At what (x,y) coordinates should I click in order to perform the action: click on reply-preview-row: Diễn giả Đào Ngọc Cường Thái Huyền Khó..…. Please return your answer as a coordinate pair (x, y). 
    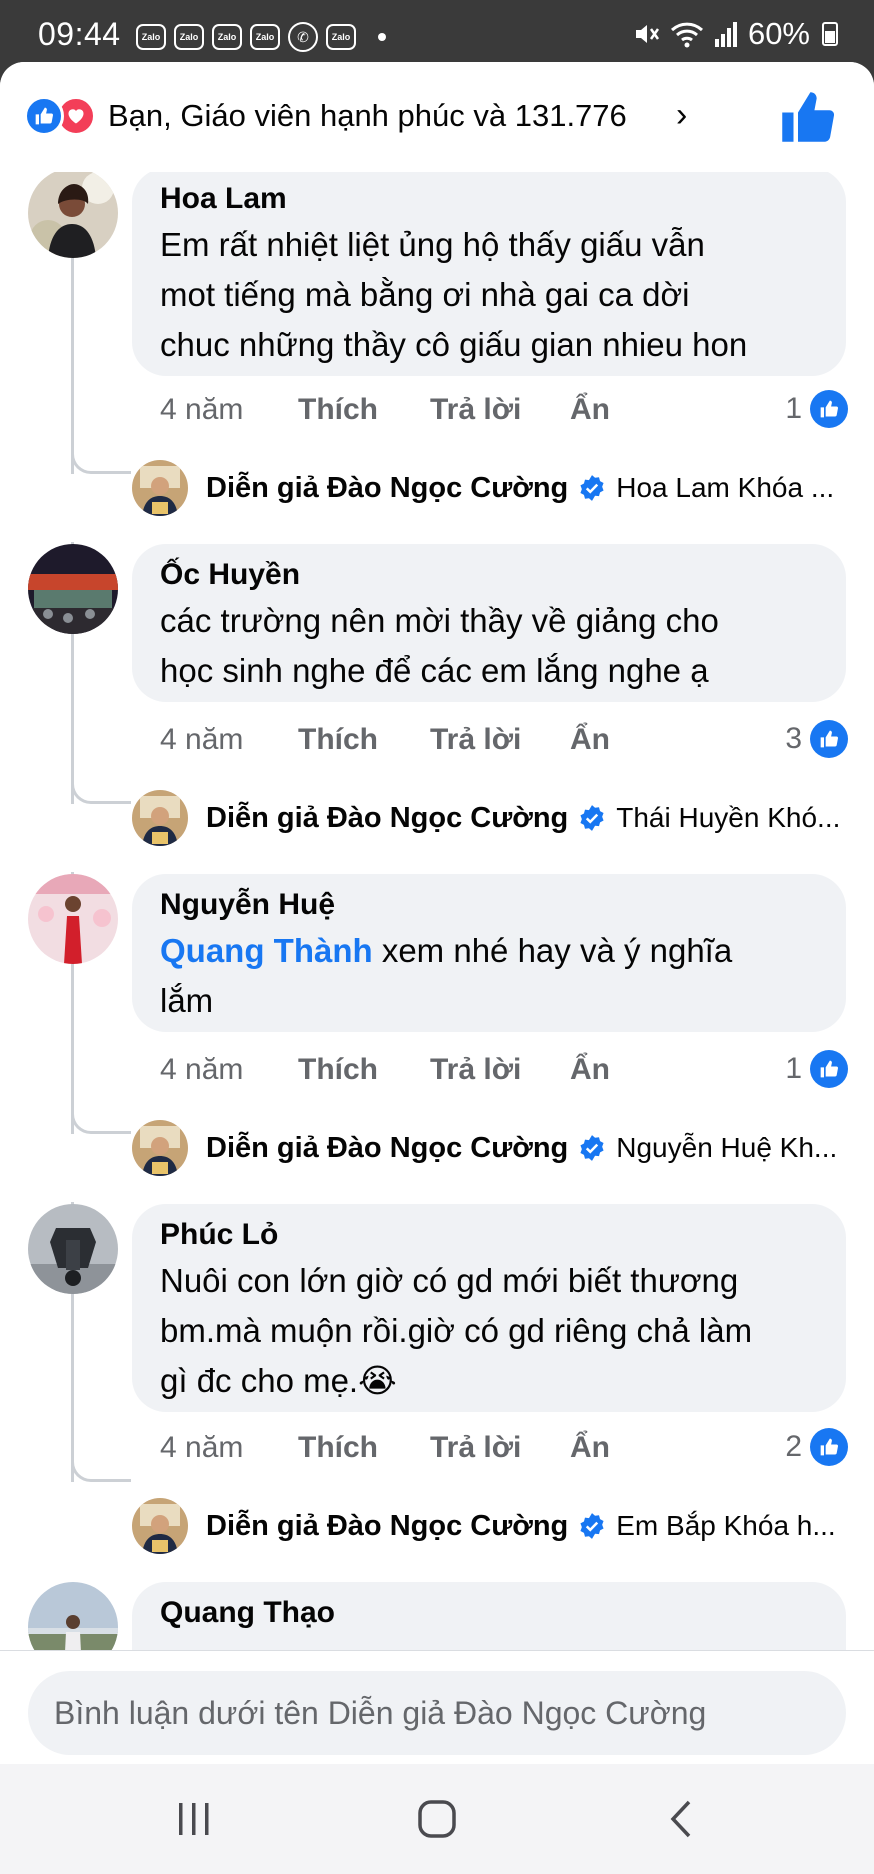
    Looking at the image, I should click on (492, 818).